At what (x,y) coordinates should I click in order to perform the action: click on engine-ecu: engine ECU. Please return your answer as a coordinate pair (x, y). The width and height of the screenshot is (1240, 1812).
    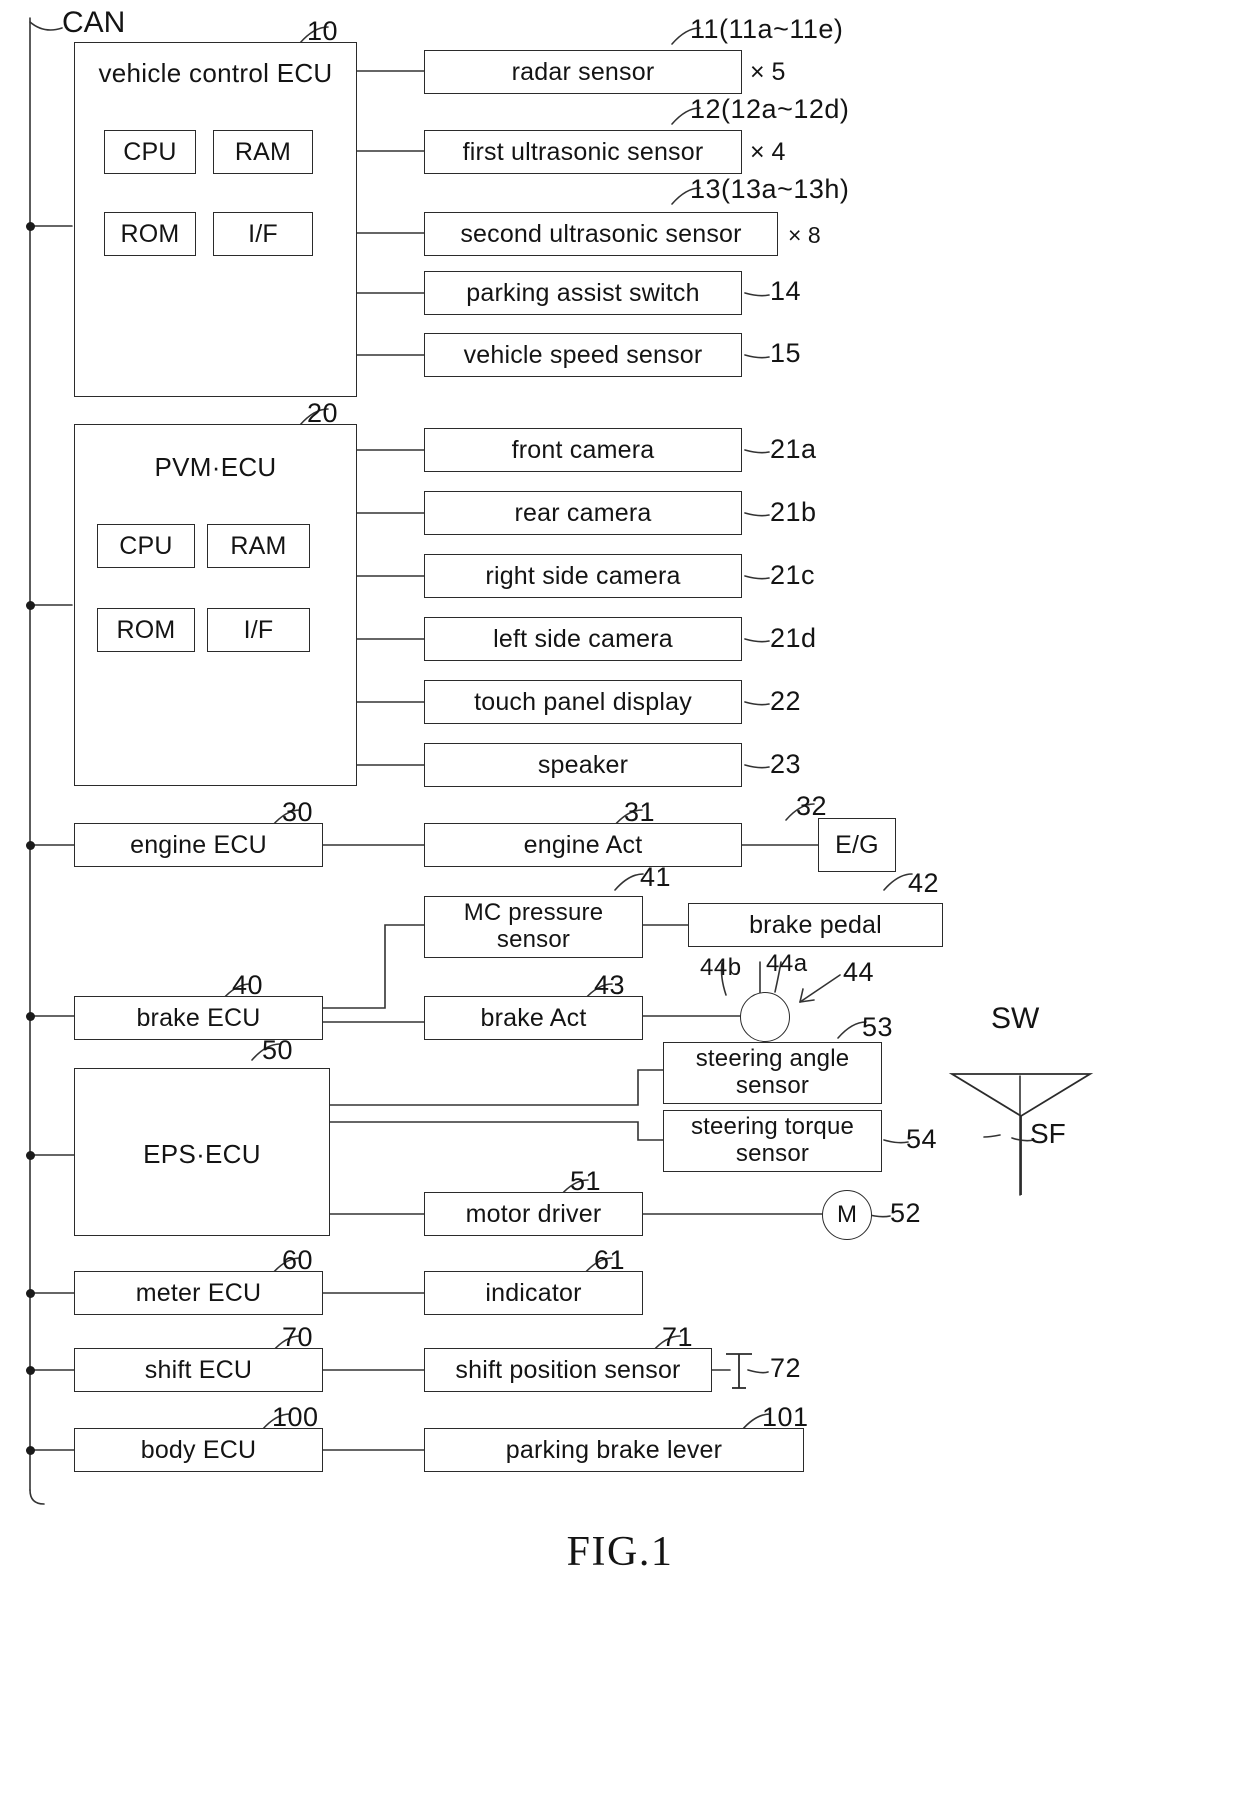
    Looking at the image, I should click on (198, 845).